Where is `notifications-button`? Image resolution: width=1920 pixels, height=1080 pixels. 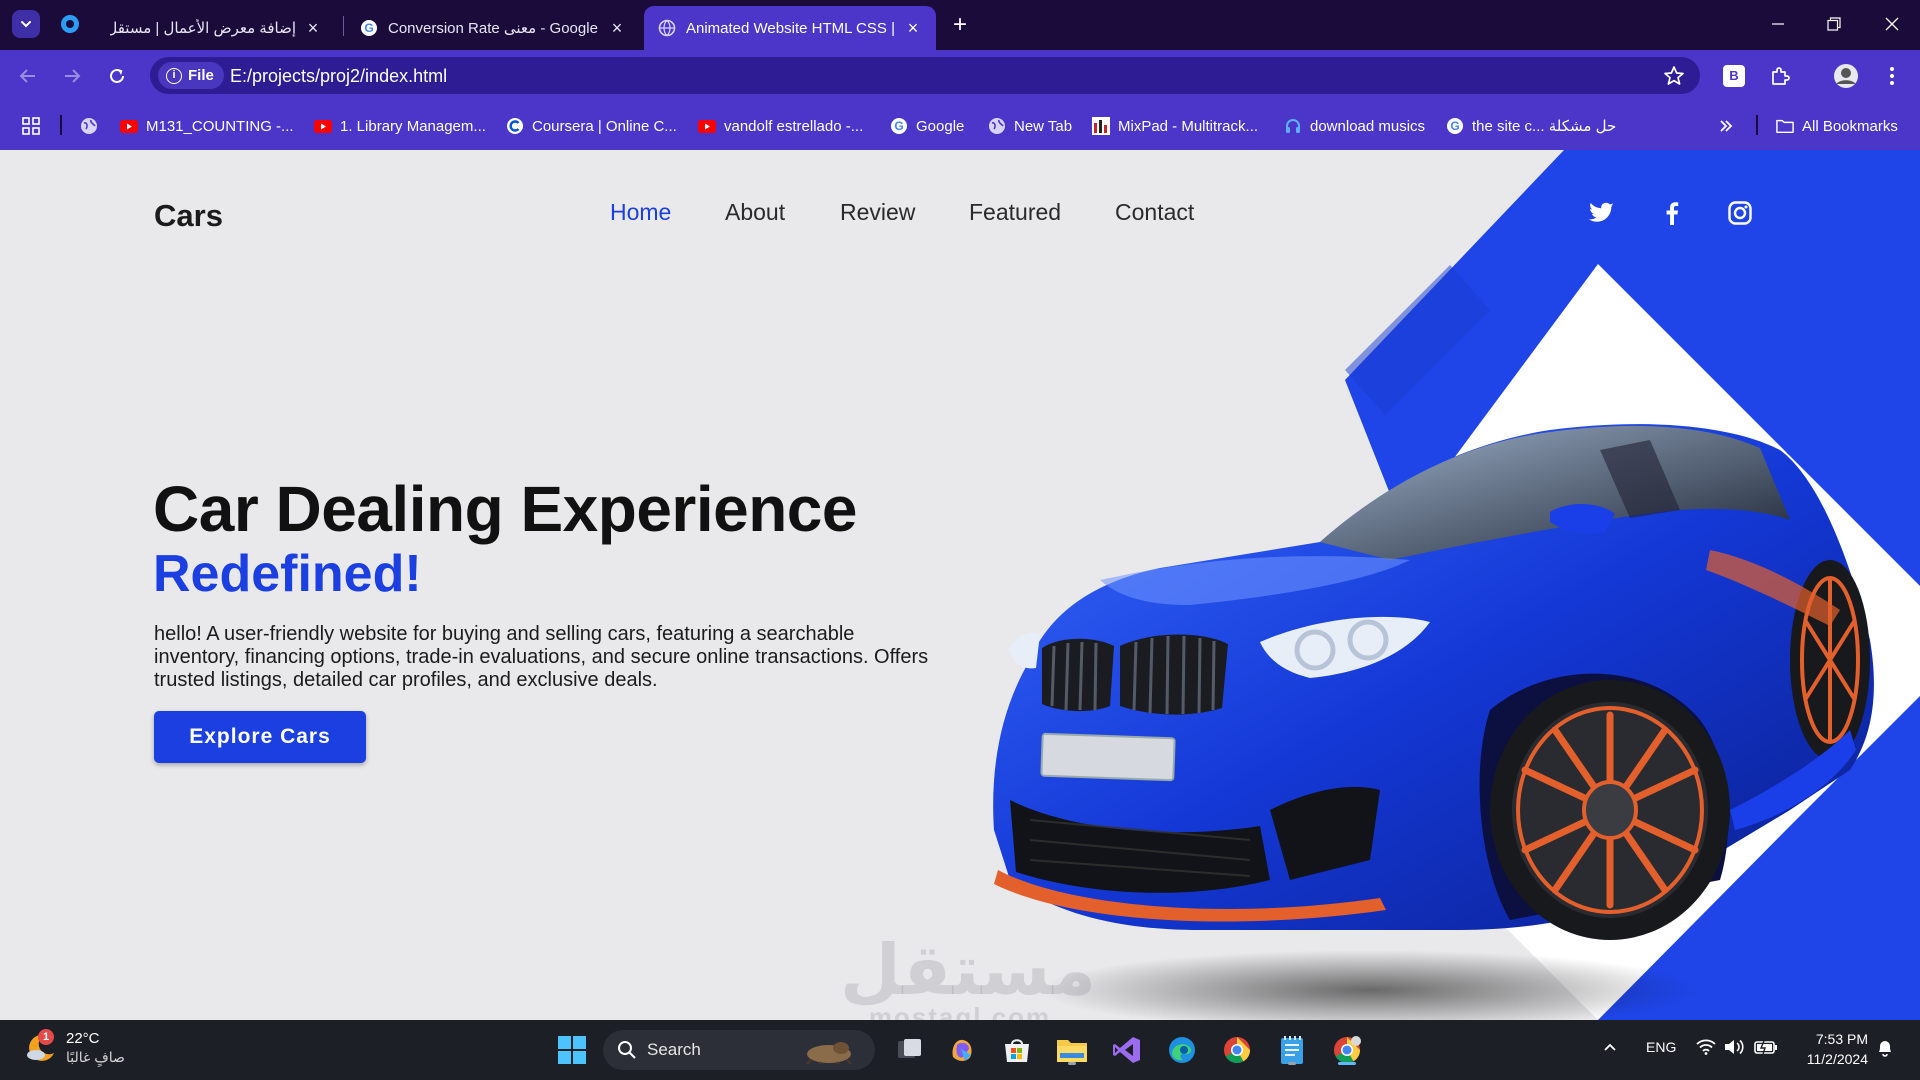 notifications-button is located at coordinates (1885, 1049).